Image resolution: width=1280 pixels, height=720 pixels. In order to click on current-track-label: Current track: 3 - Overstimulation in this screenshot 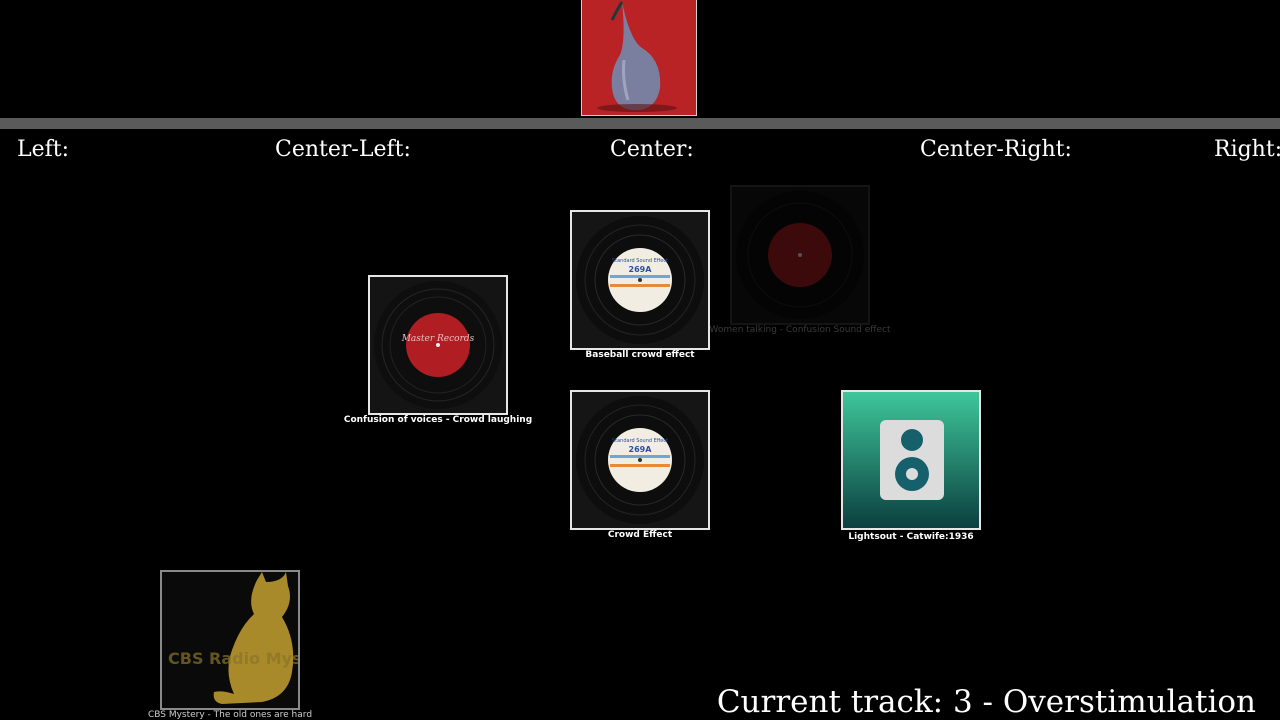, I will do `click(986, 702)`.